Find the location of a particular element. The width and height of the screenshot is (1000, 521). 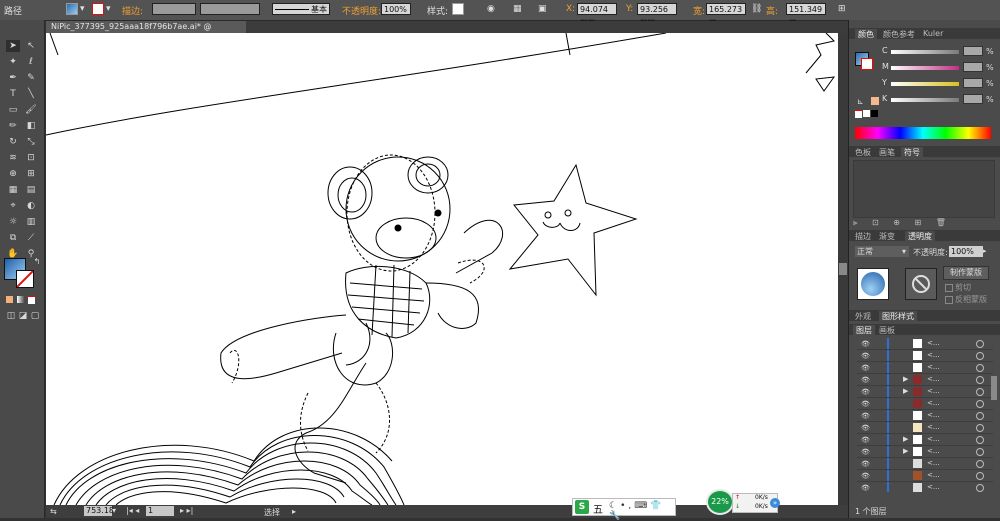

graphic-style-swatch is located at coordinates (458, 9).